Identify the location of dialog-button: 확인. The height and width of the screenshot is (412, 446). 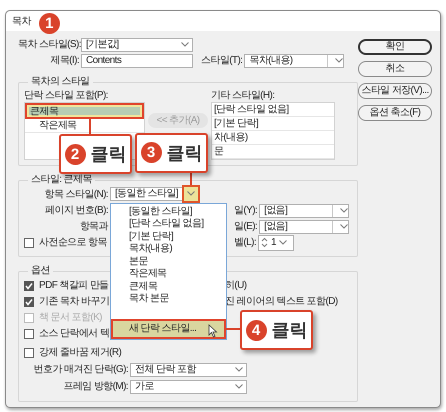
(395, 47).